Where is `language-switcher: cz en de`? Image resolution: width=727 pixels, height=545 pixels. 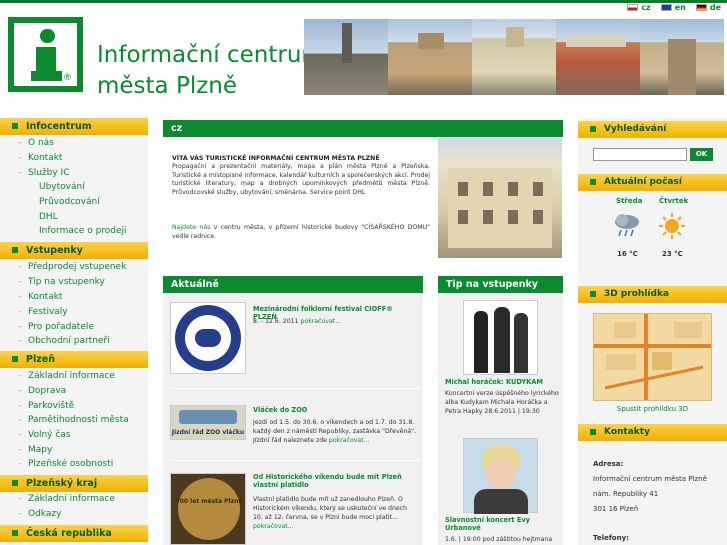
language-switcher: cz en de is located at coordinates (674, 7).